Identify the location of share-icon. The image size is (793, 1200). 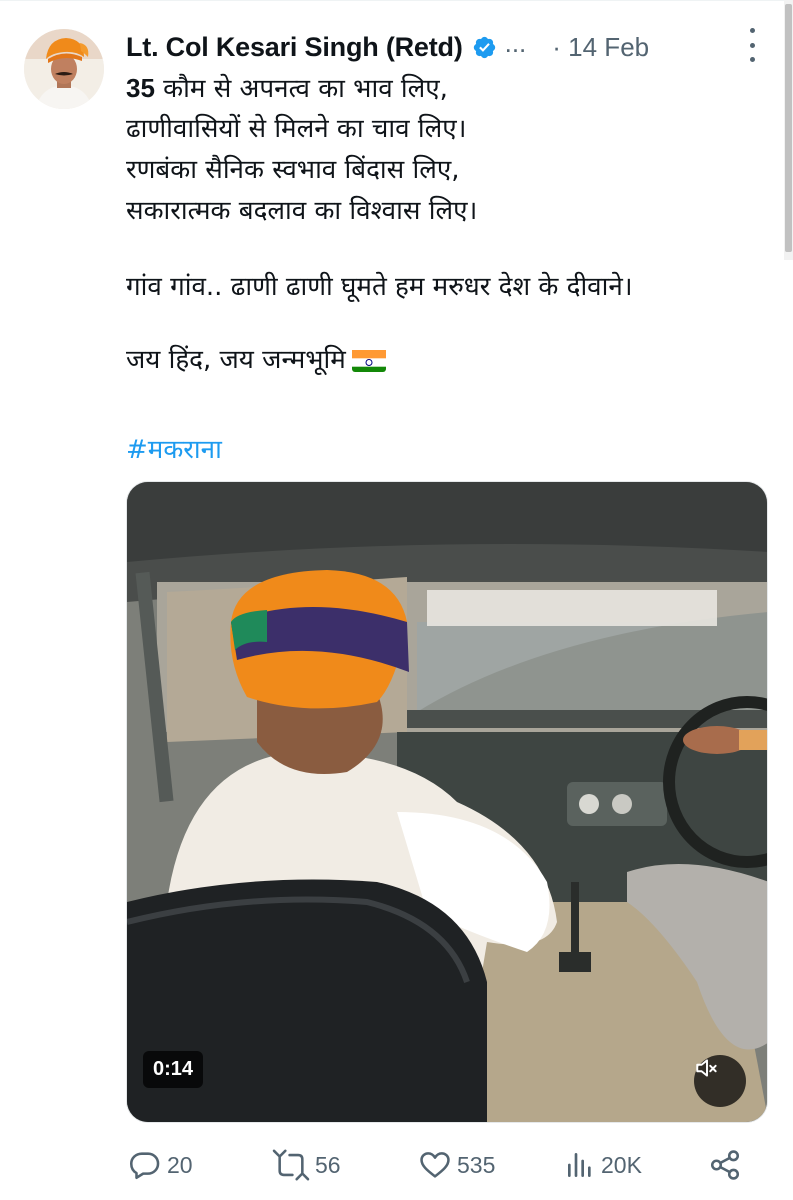
(725, 1165).